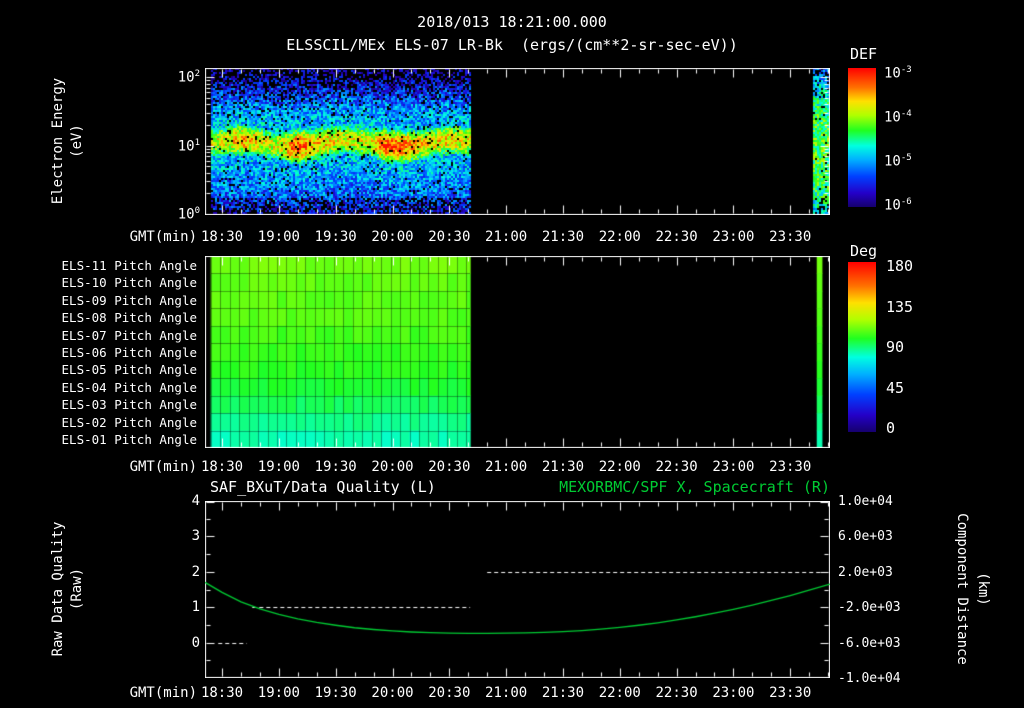  Describe the element at coordinates (862, 137) in the screenshot. I see `def-colorbar` at that location.